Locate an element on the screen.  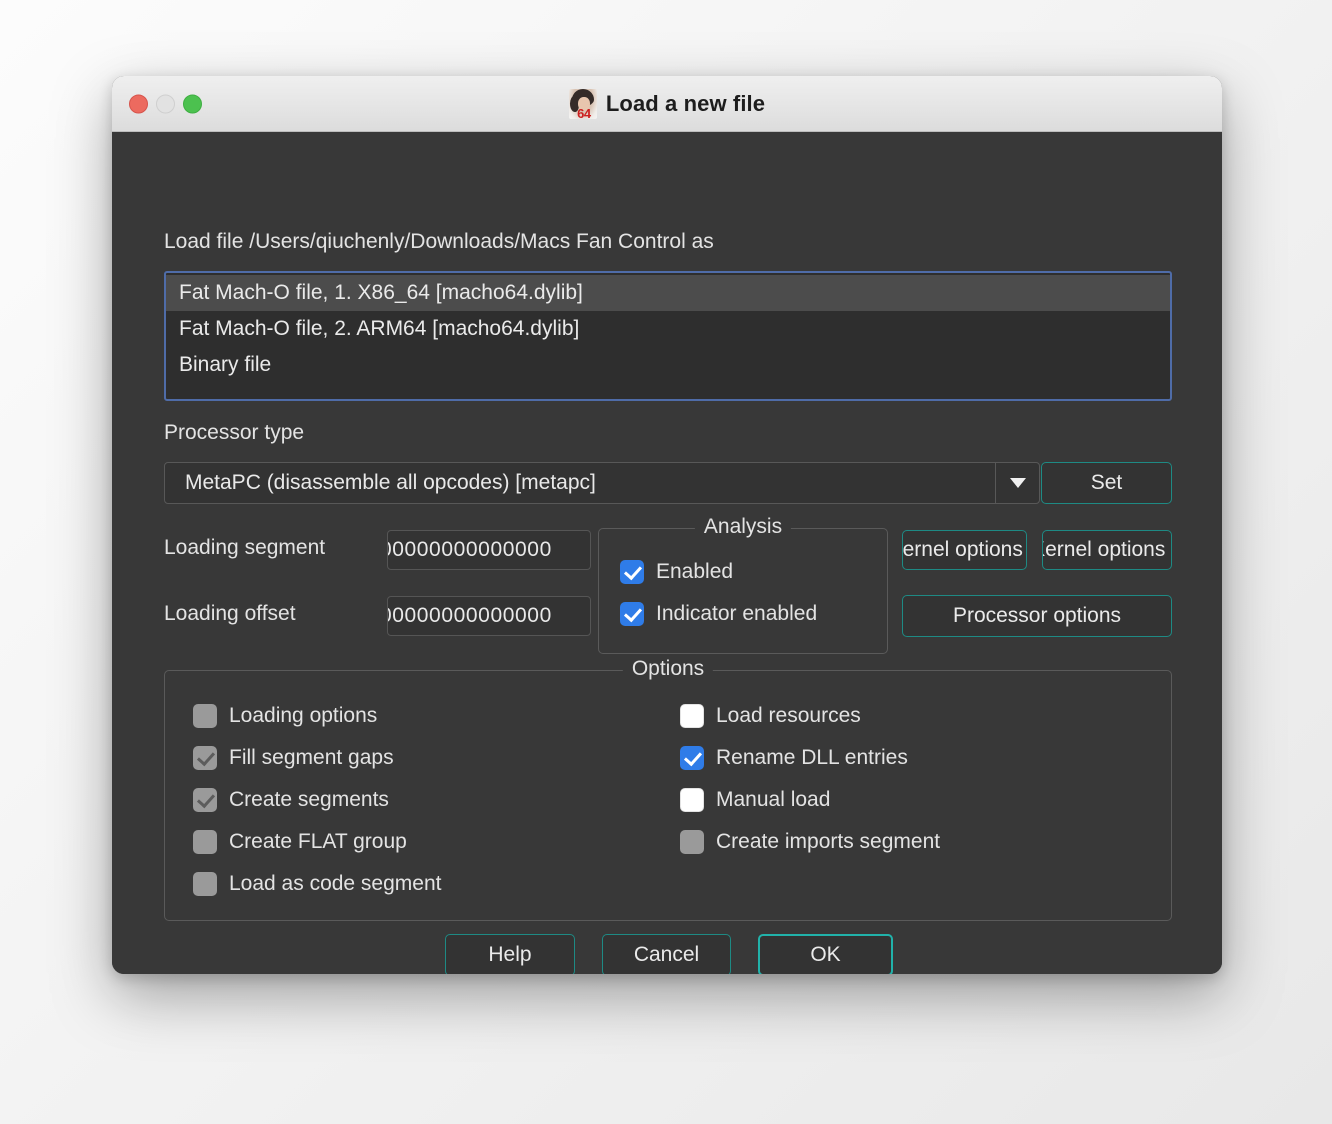
loading-segment-value: 0x0000000000000000 is located at coordinates (470, 549).